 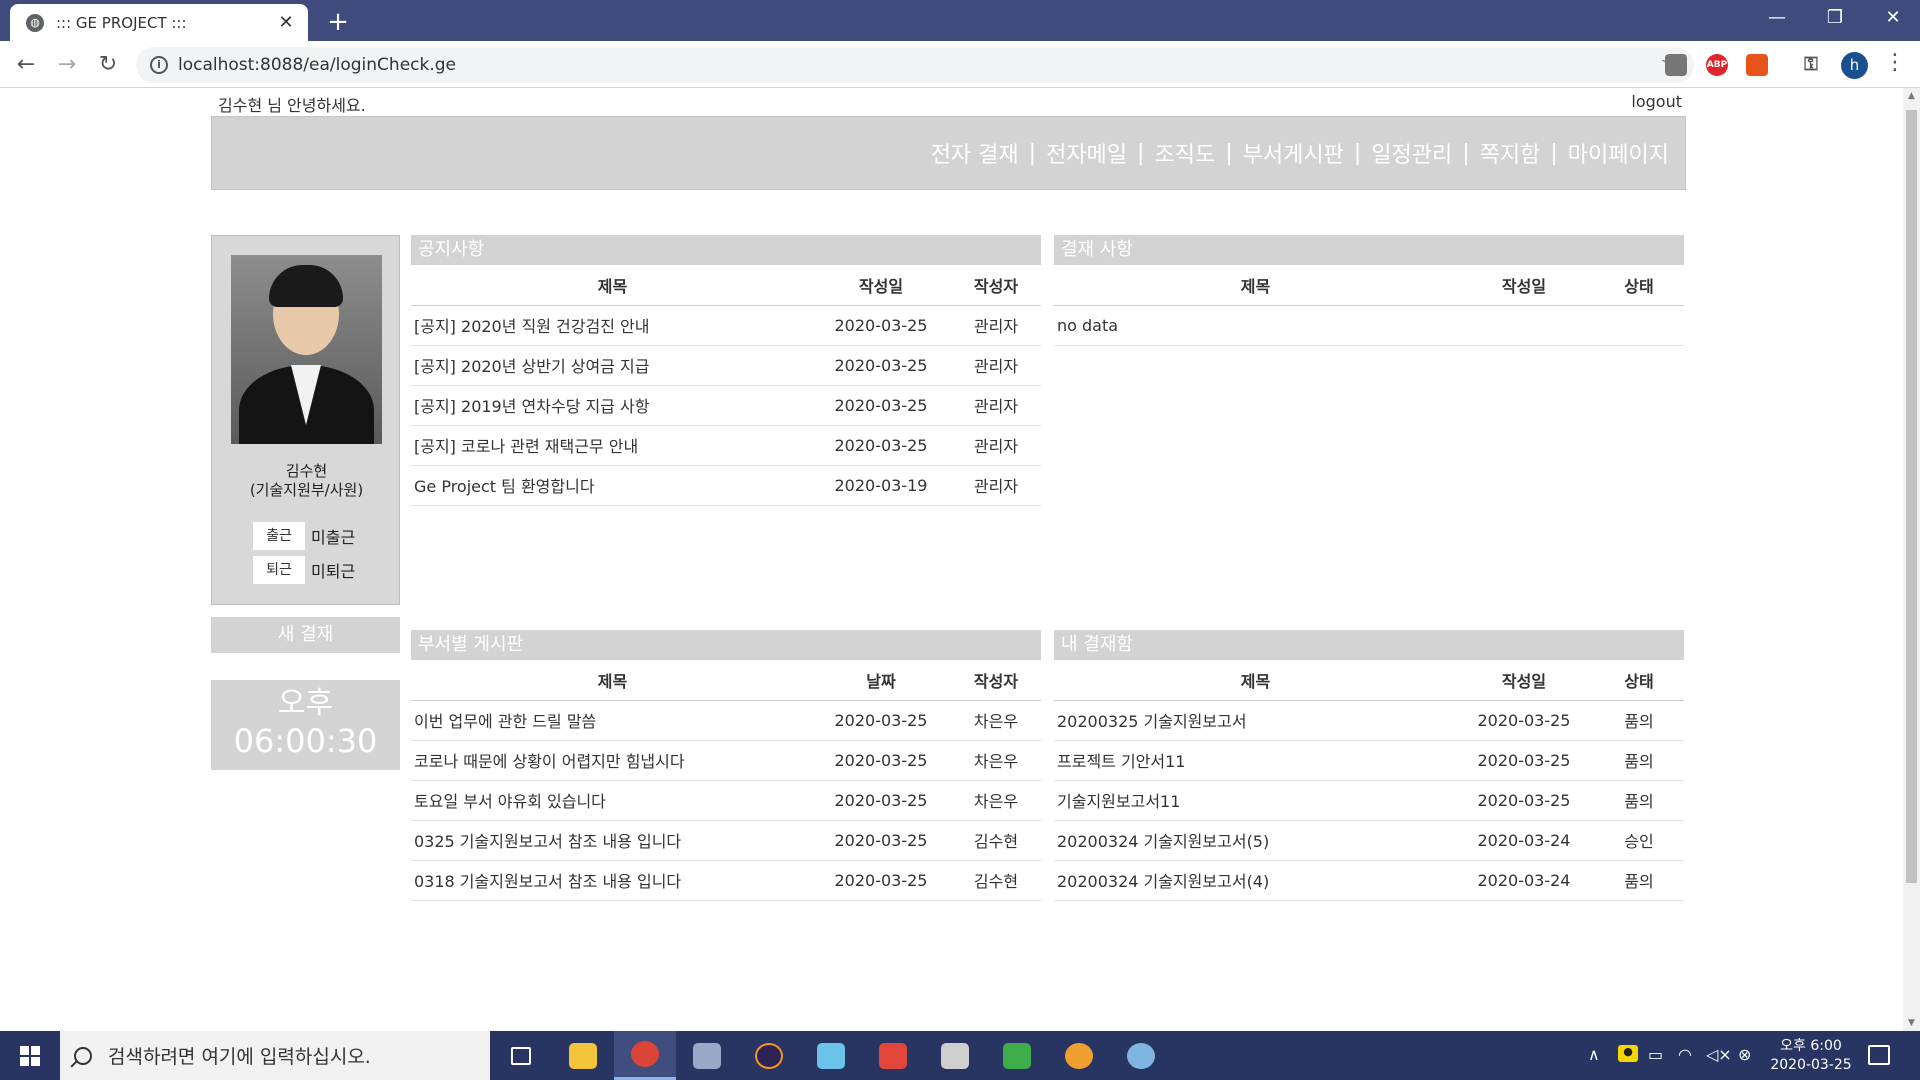 What do you see at coordinates (1293, 153) in the screenshot?
I see `menu-dept-board: 부서게시판` at bounding box center [1293, 153].